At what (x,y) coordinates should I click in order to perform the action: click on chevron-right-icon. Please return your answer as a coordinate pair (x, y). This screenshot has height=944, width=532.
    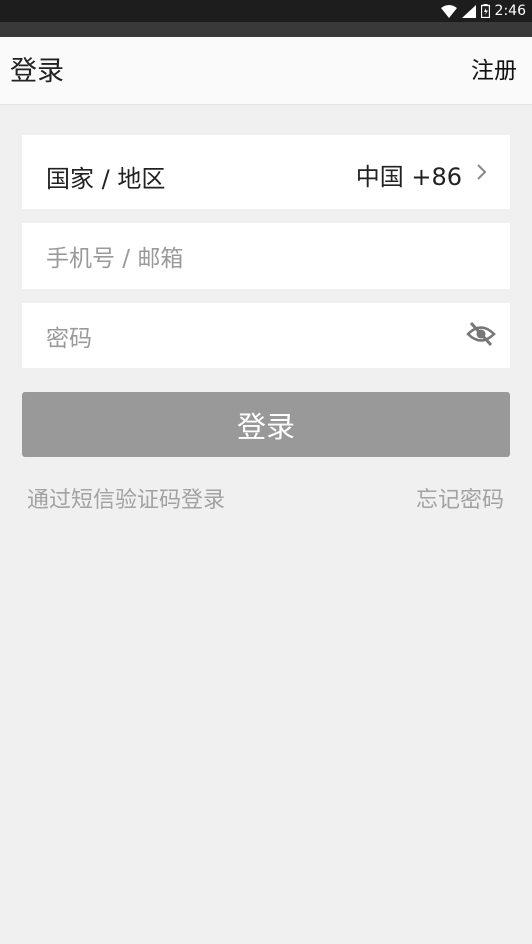
    Looking at the image, I should click on (482, 174).